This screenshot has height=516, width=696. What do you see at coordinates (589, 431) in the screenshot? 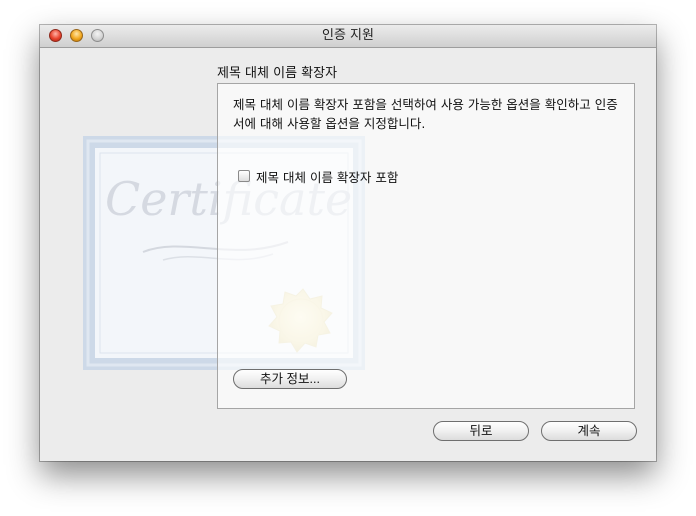
I see `continue-button: 계속` at bounding box center [589, 431].